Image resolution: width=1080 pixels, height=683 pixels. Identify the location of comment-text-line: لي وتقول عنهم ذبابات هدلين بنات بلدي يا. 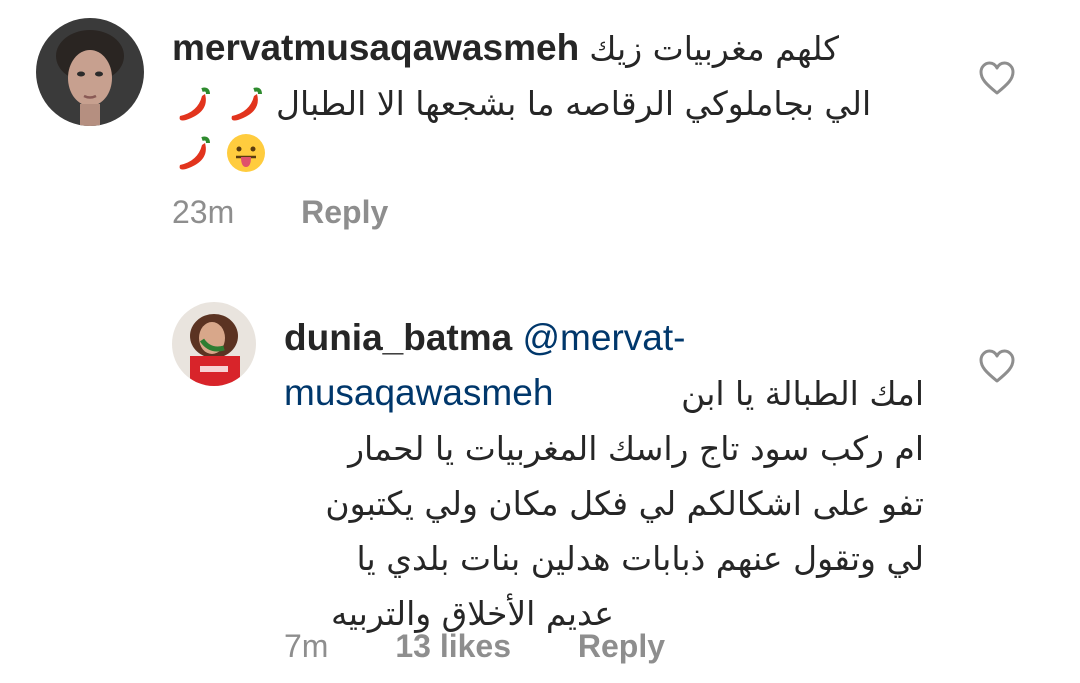
(640, 558).